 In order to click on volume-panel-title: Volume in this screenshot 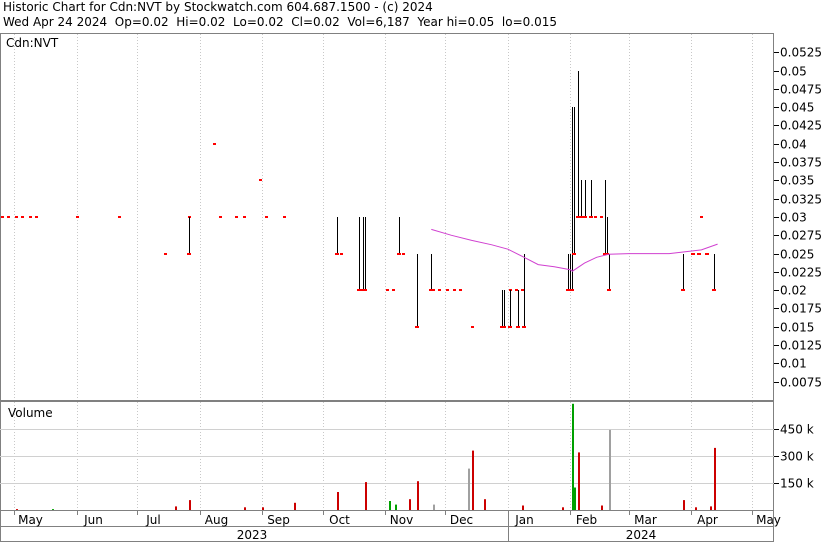, I will do `click(30, 413)`.